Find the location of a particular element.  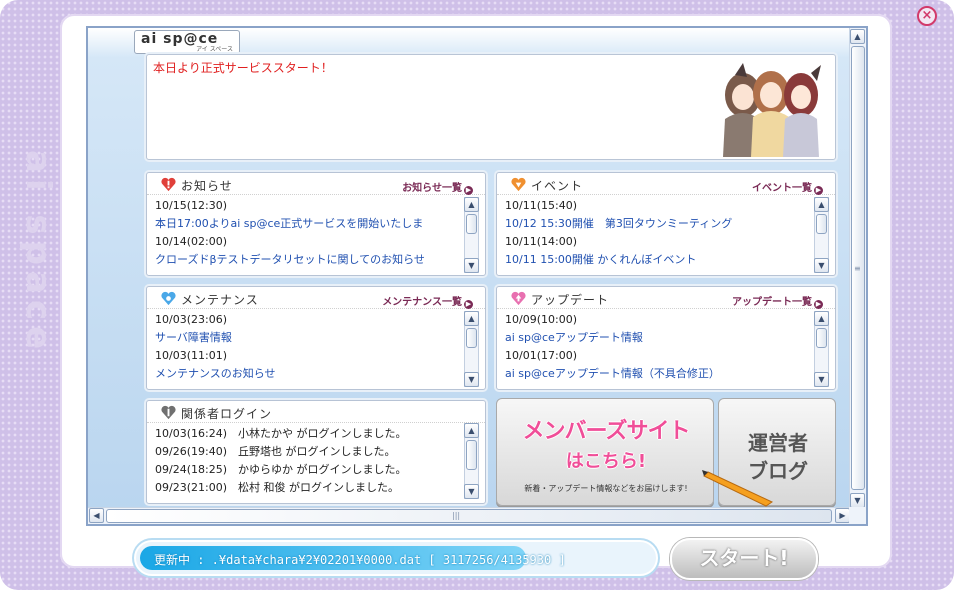

maintenance-link: サーバ障害情報 is located at coordinates (308, 338).